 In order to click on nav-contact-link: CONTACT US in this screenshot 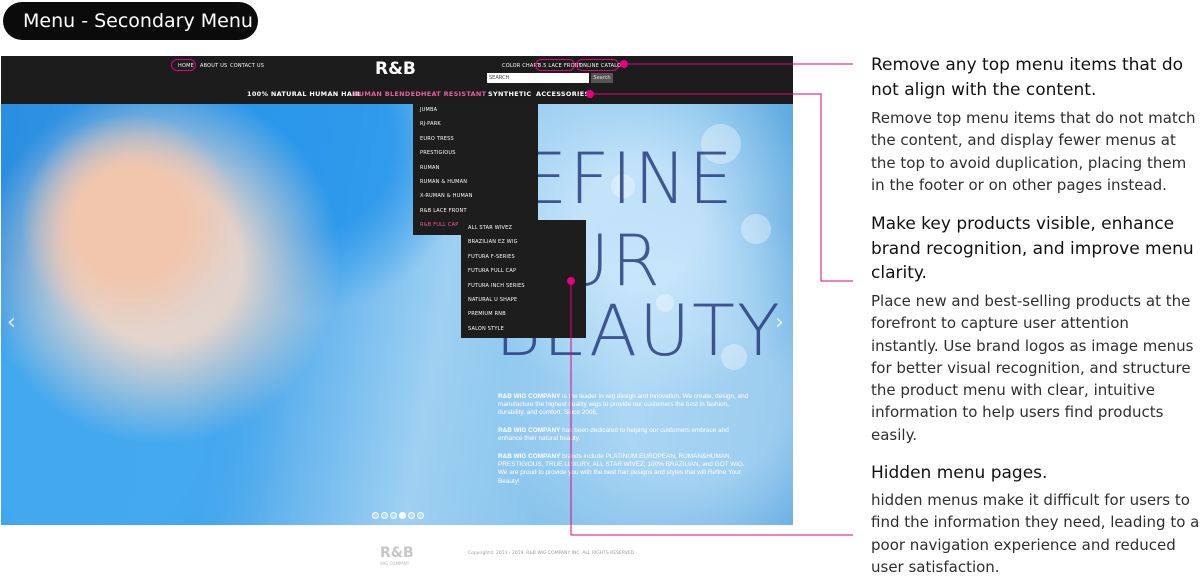, I will do `click(247, 66)`.